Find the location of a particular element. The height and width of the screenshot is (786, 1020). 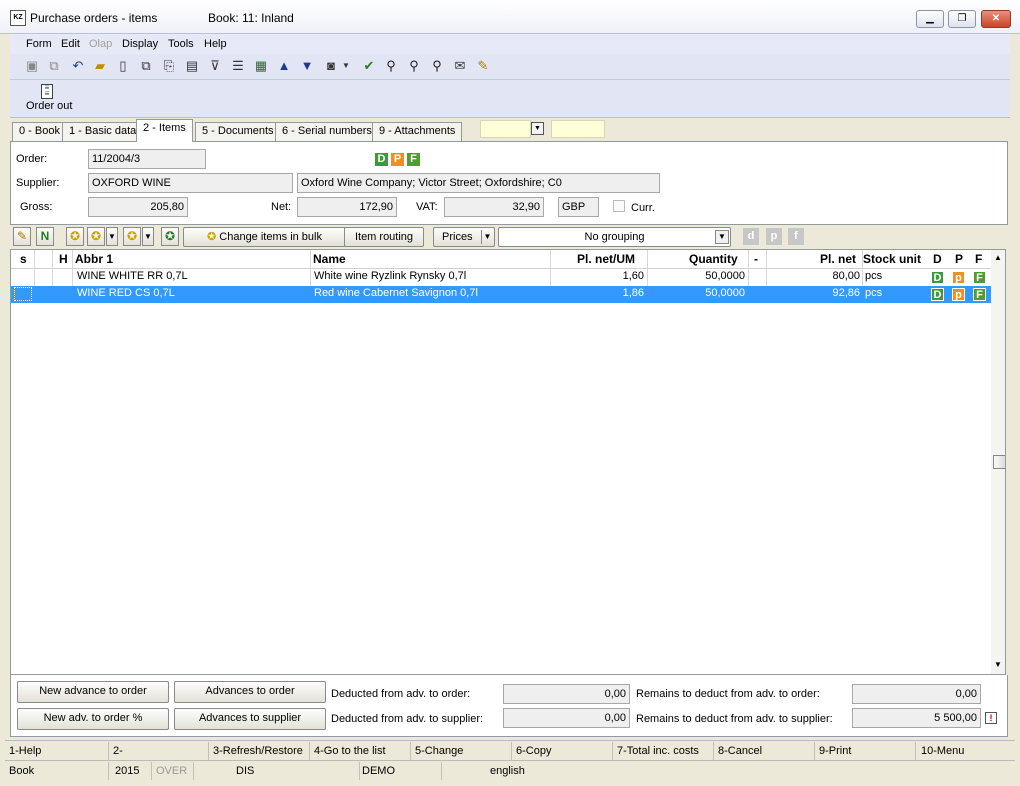

col-p: P is located at coordinates (959, 259).